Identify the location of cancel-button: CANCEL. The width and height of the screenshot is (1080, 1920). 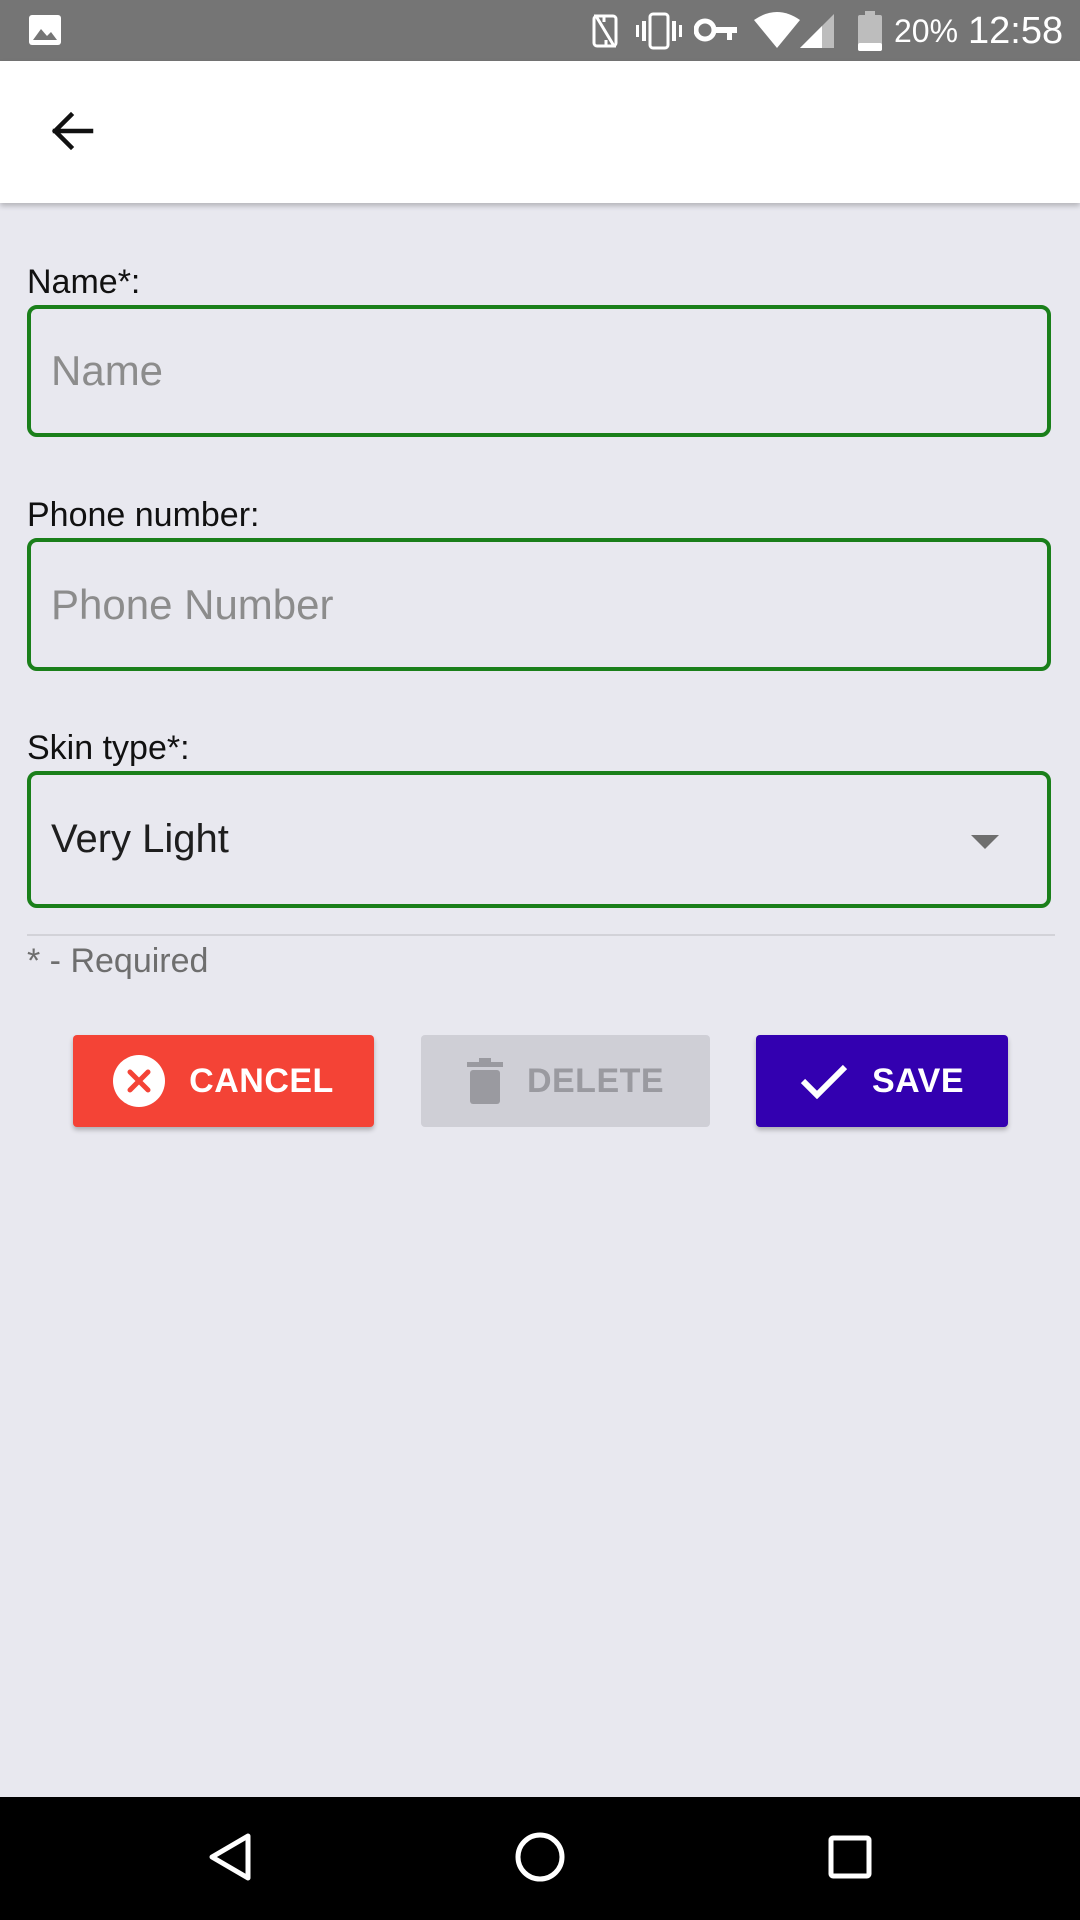
(223, 1081).